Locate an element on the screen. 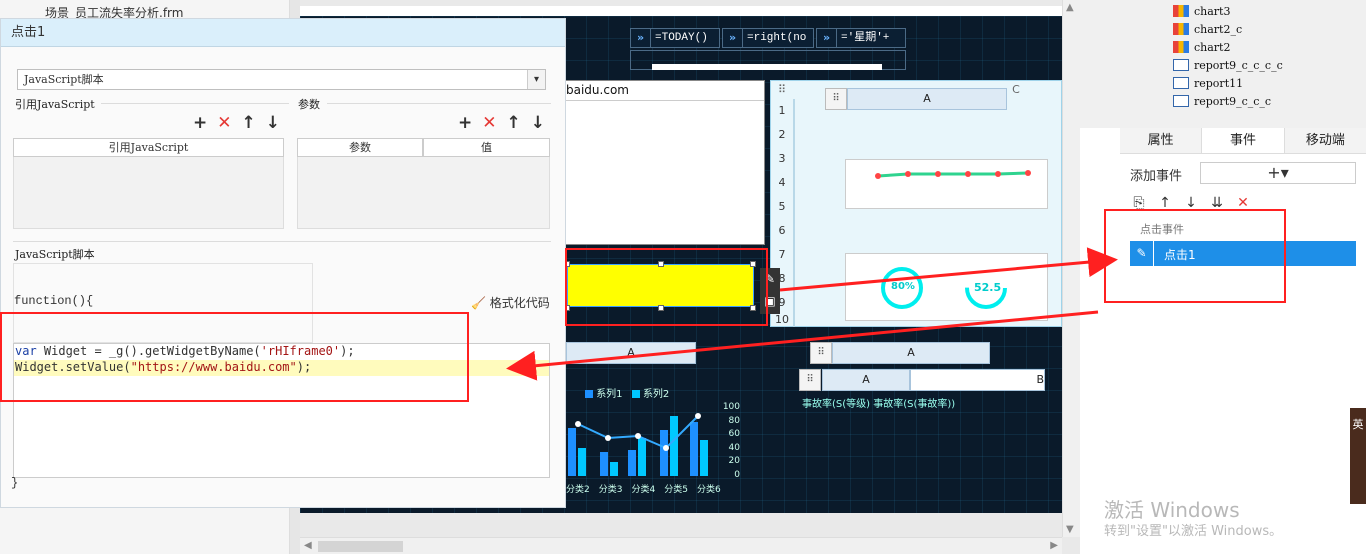 This screenshot has width=1366, height=554. arrow-event-to-code is located at coordinates (802, 345).